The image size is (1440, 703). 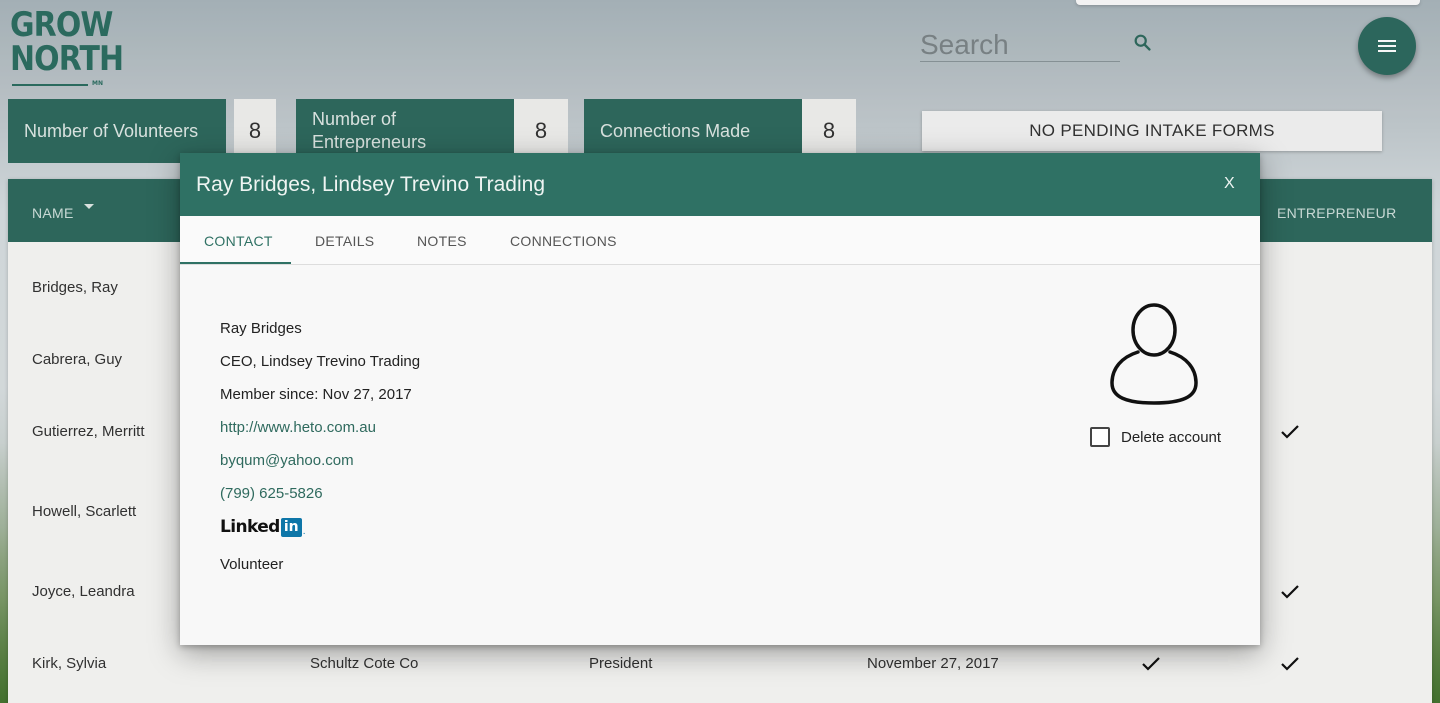 I want to click on tab-contact: CONTACT, so click(x=238, y=241).